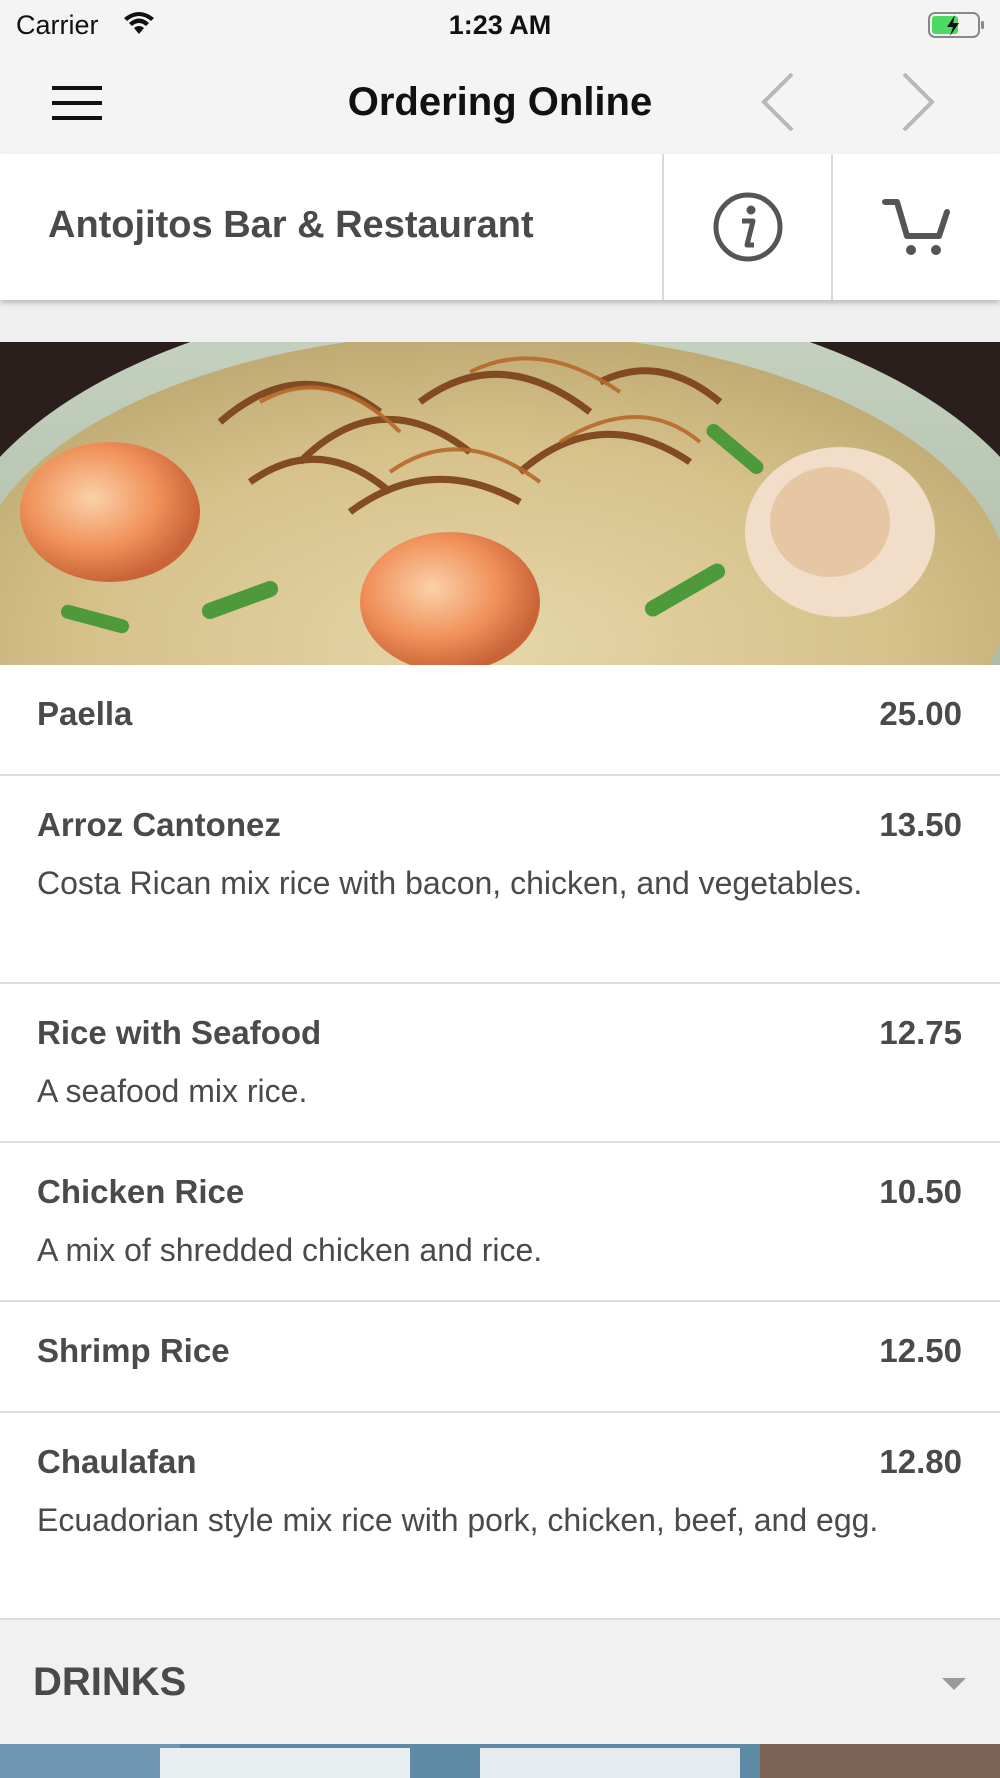 Image resolution: width=1000 pixels, height=1778 pixels. I want to click on navigation-bar: Ordering Online, so click(500, 103).